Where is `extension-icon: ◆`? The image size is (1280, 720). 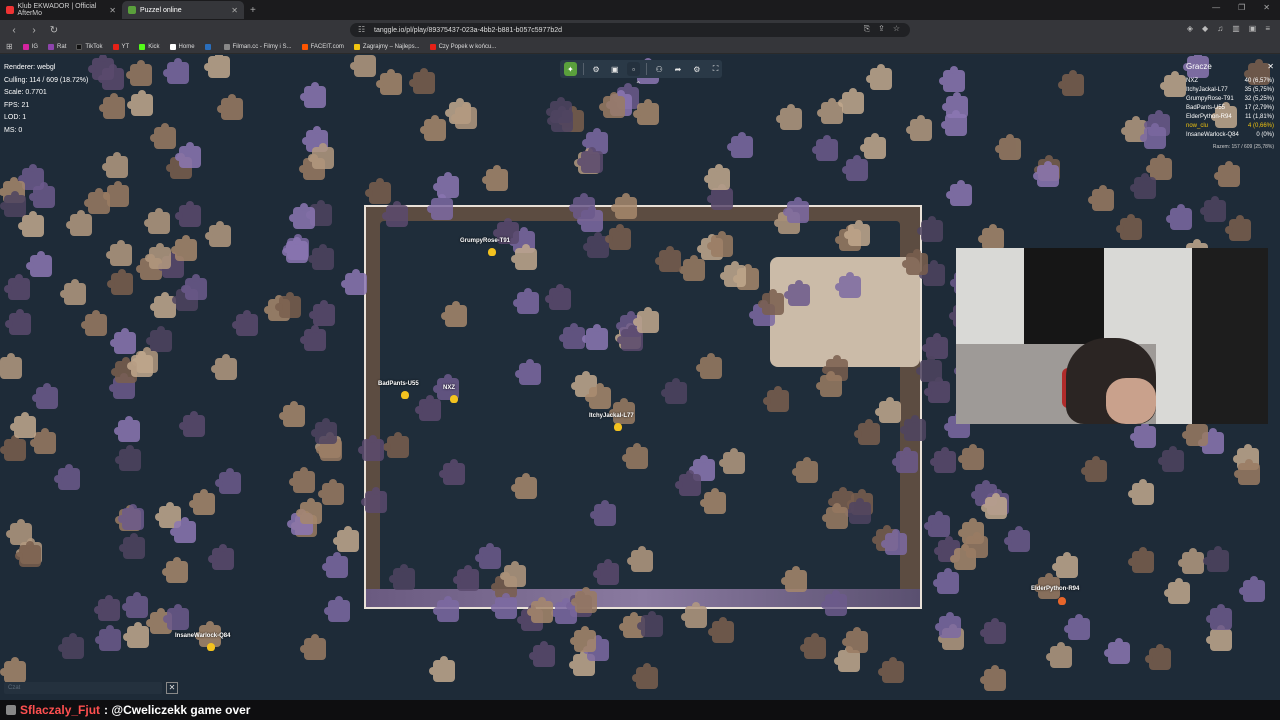
extension-icon: ◆ is located at coordinates (1205, 28).